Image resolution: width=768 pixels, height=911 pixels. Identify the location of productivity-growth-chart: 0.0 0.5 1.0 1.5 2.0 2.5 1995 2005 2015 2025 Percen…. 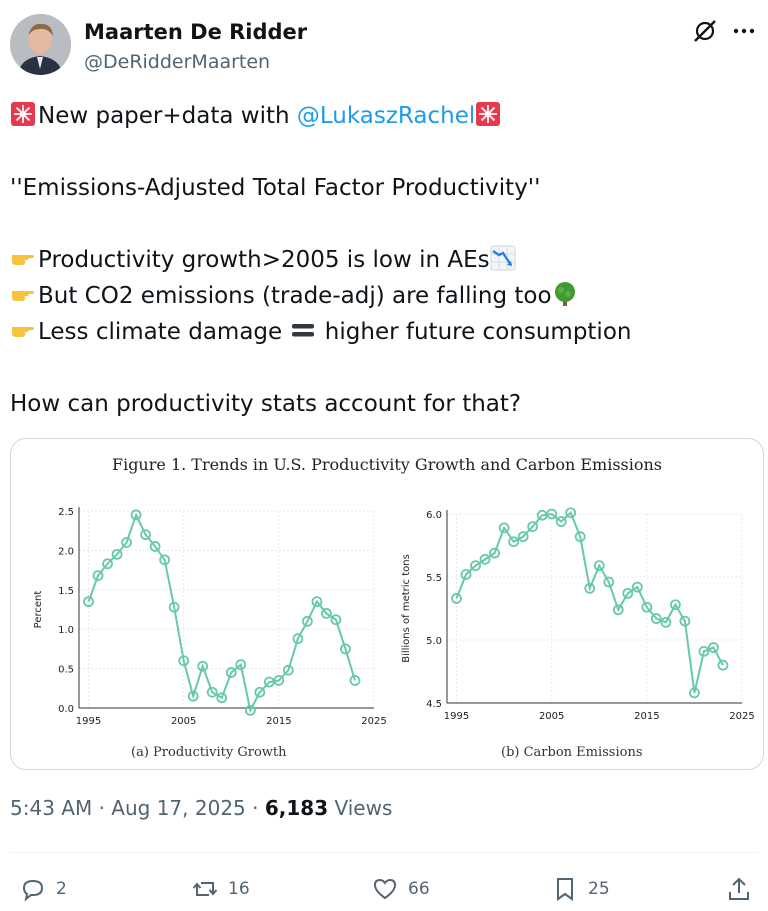
(210, 617).